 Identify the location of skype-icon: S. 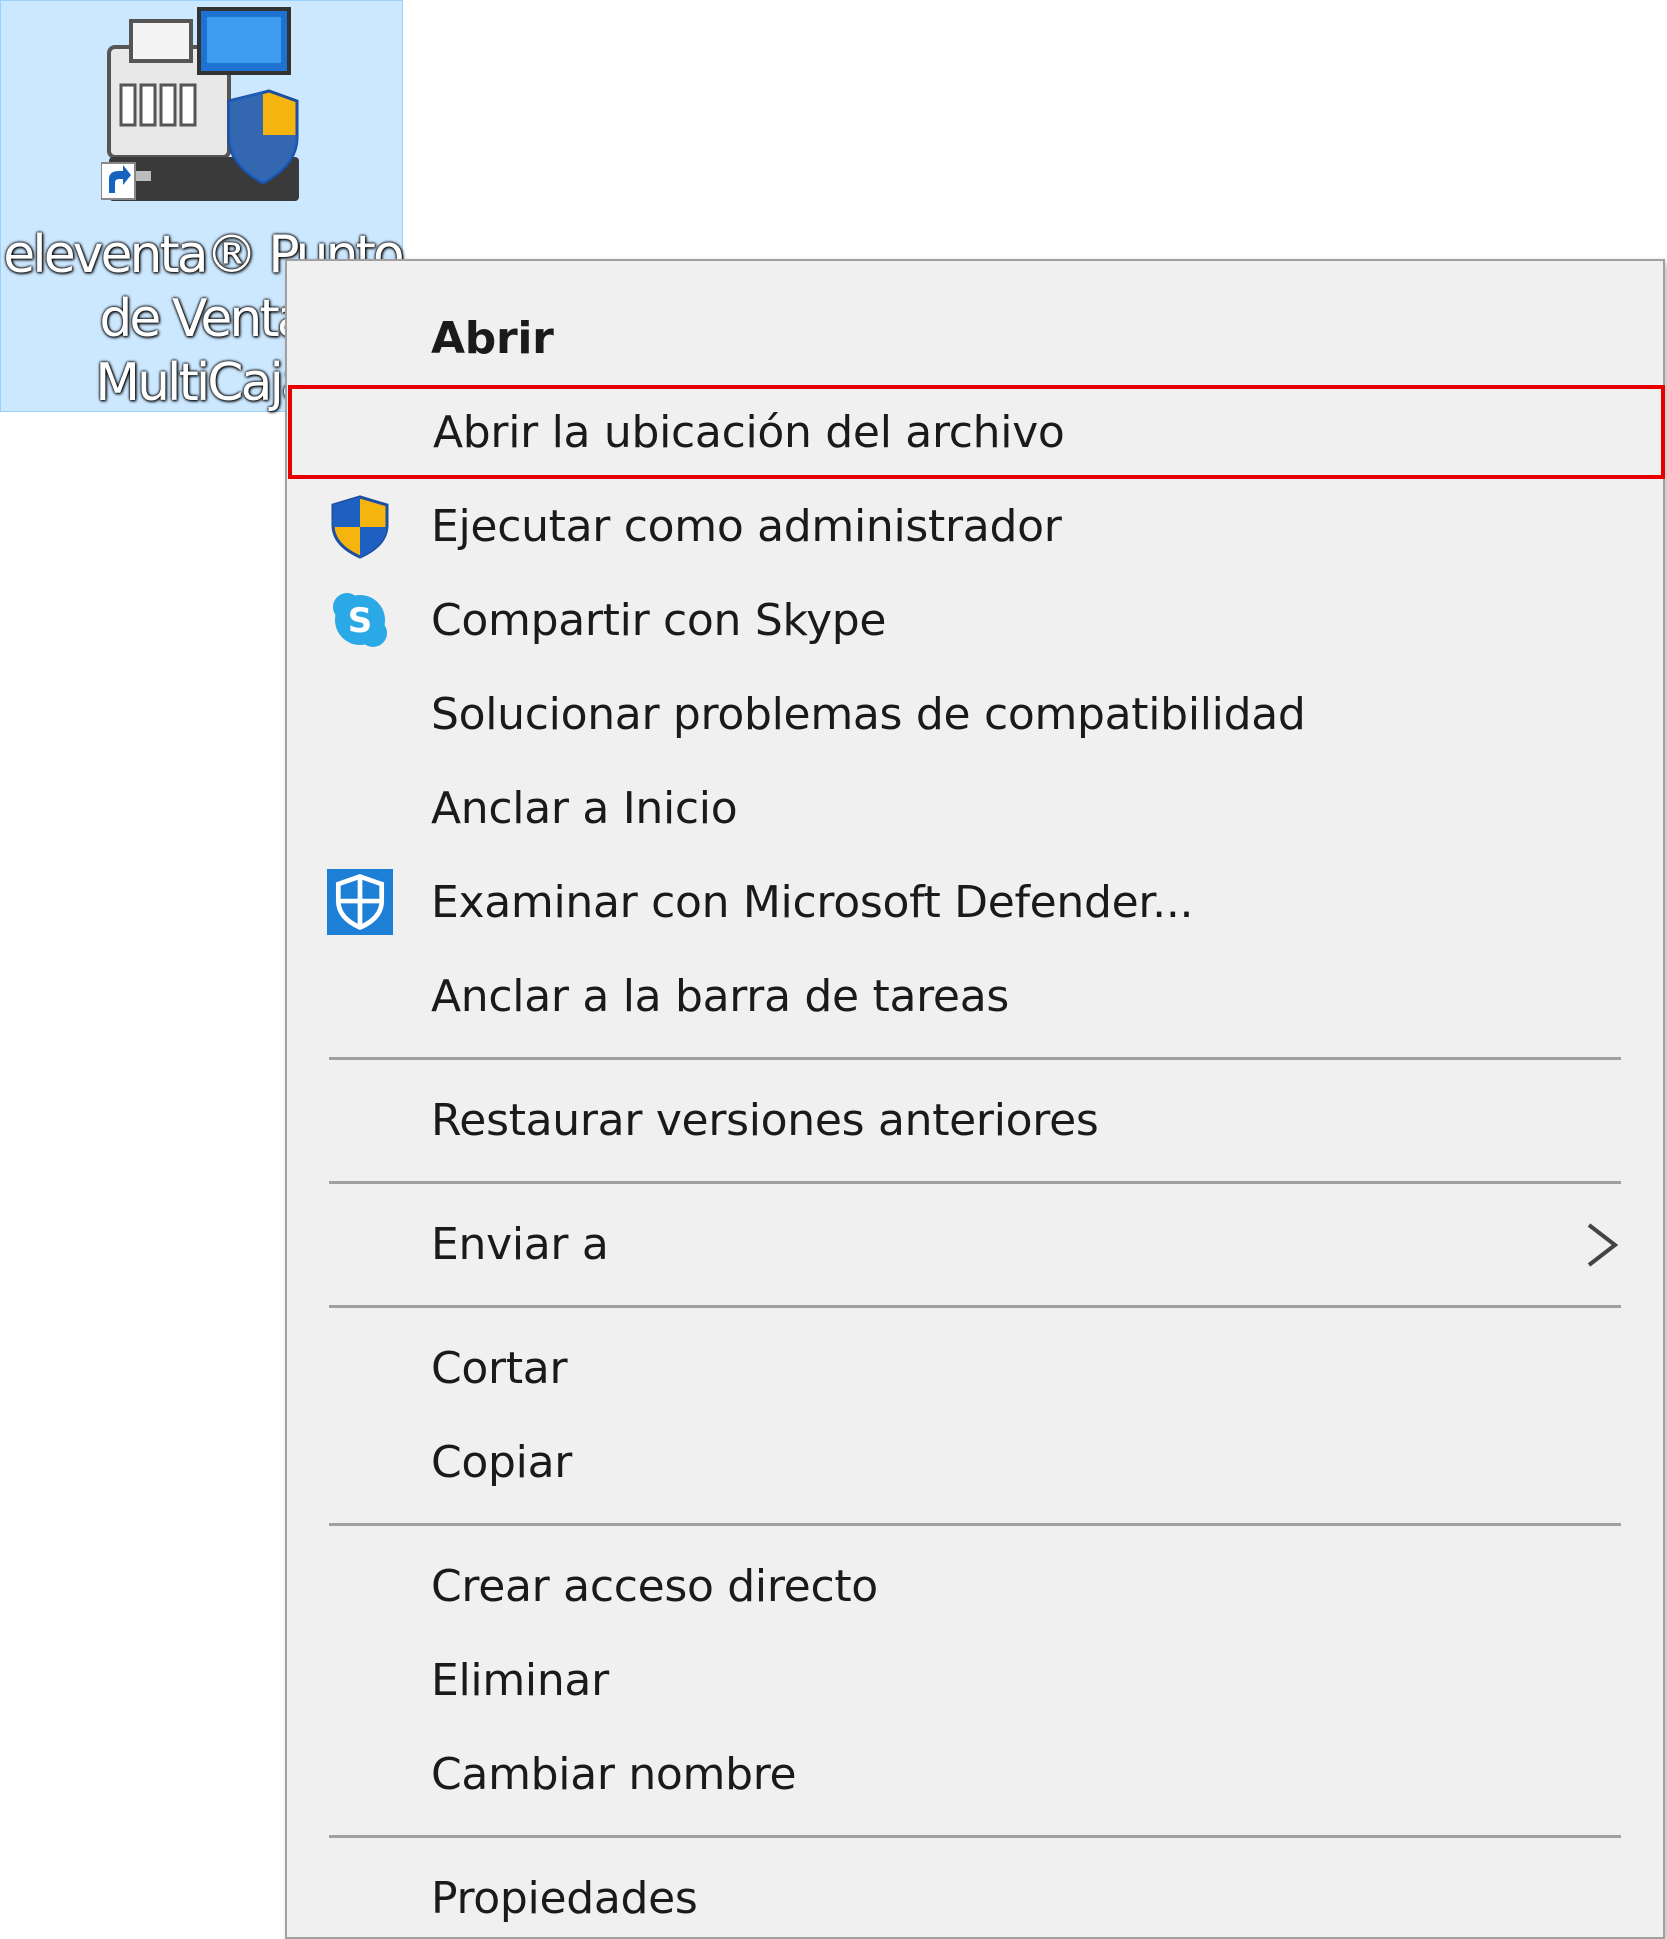
(360, 620).